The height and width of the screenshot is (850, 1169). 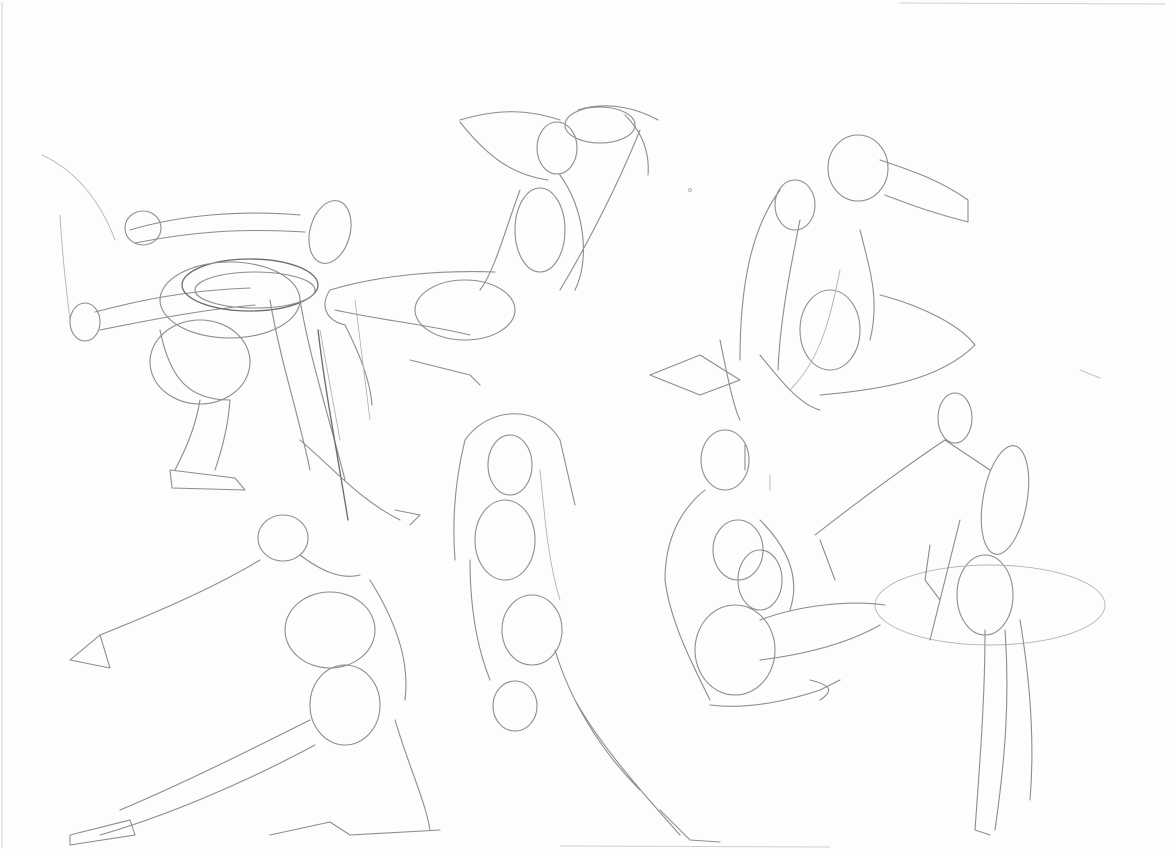 What do you see at coordinates (587, 628) in the screenshot?
I see `figure-arm-over-head` at bounding box center [587, 628].